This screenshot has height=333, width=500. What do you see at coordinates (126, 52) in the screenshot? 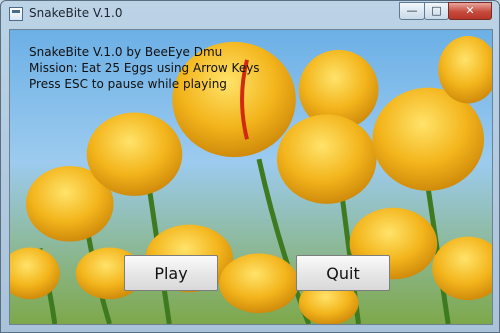
I see `game-credit-text: SnakeBite V.1.0 by BeeEye Dmu` at bounding box center [126, 52].